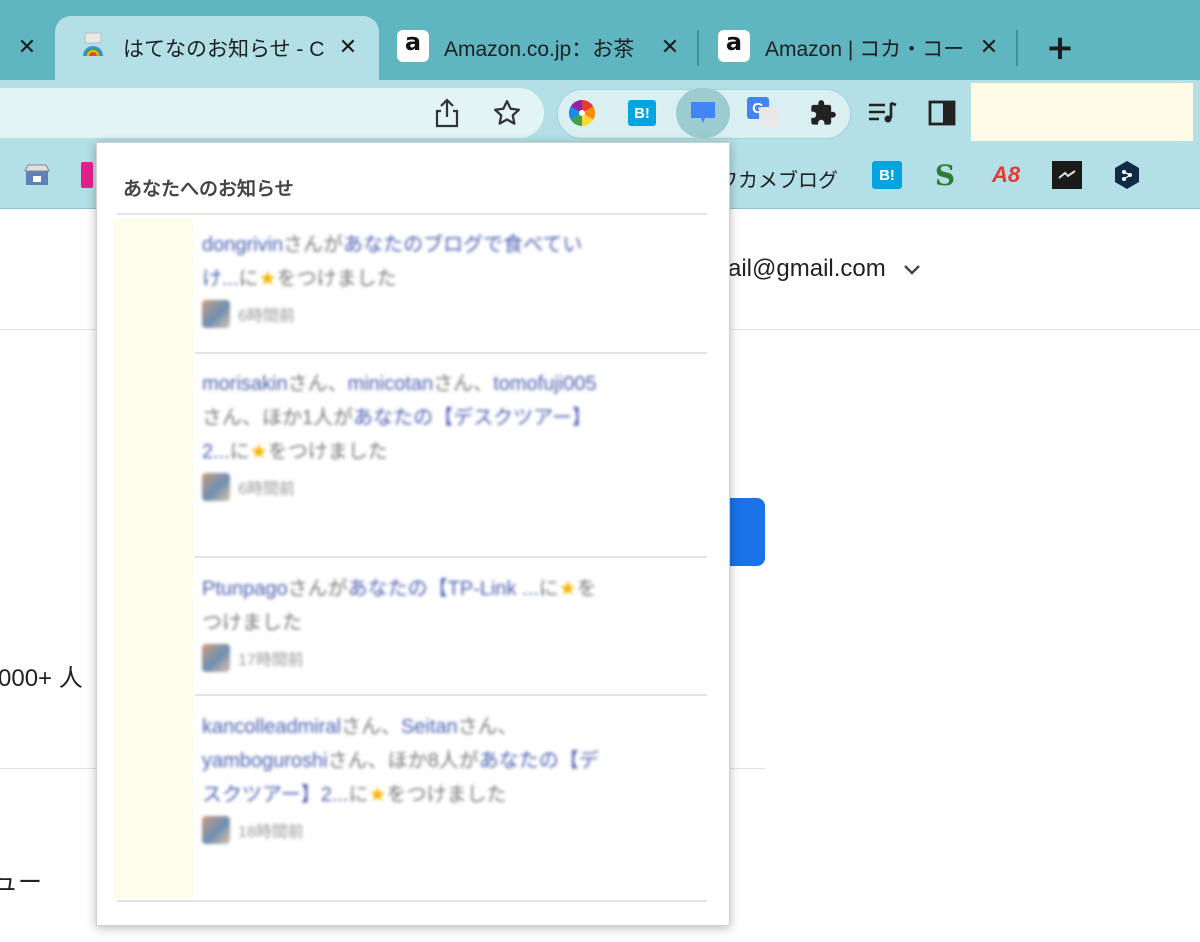 The height and width of the screenshot is (942, 1200). I want to click on side-panel-icon, so click(942, 113).